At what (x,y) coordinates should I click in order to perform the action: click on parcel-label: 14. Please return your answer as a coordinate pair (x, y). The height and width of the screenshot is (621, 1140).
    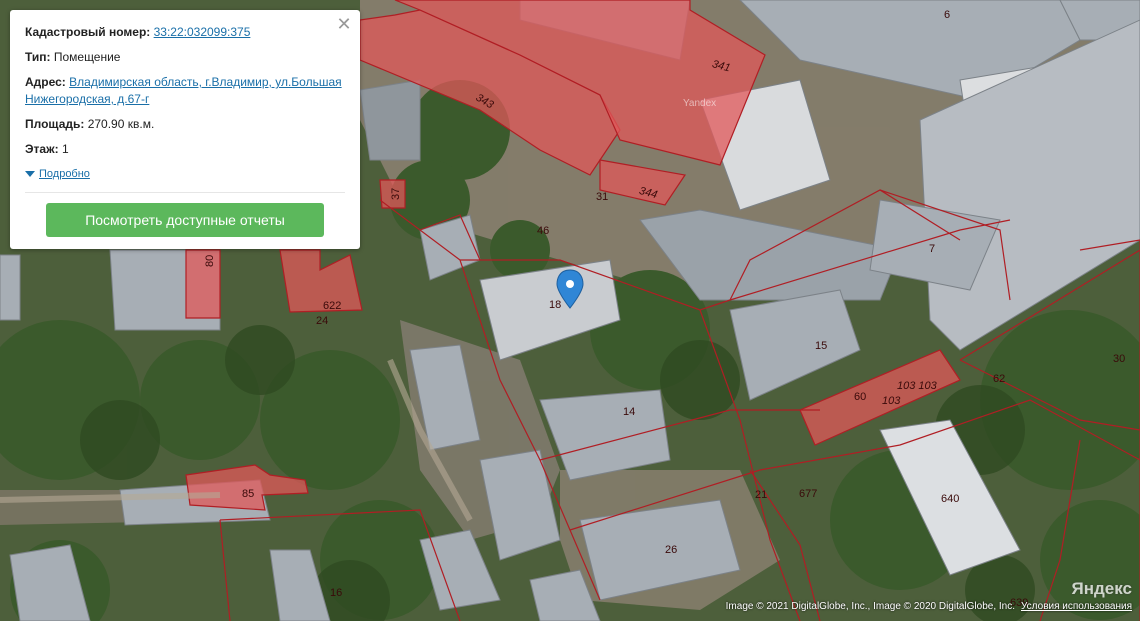
    Looking at the image, I should click on (629, 412).